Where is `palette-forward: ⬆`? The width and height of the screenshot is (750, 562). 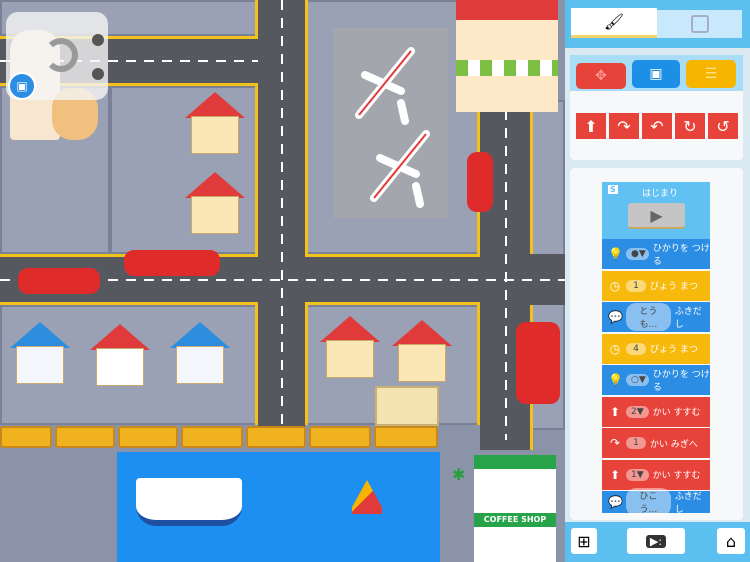
palette-forward: ⬆ is located at coordinates (591, 126).